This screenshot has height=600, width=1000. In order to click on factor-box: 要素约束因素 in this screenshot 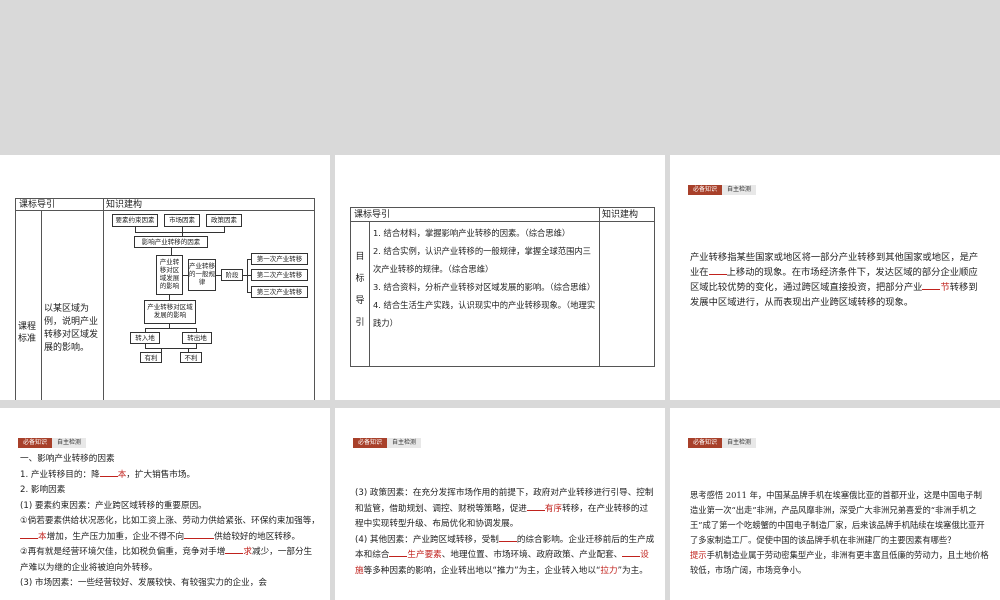, I will do `click(135, 220)`.